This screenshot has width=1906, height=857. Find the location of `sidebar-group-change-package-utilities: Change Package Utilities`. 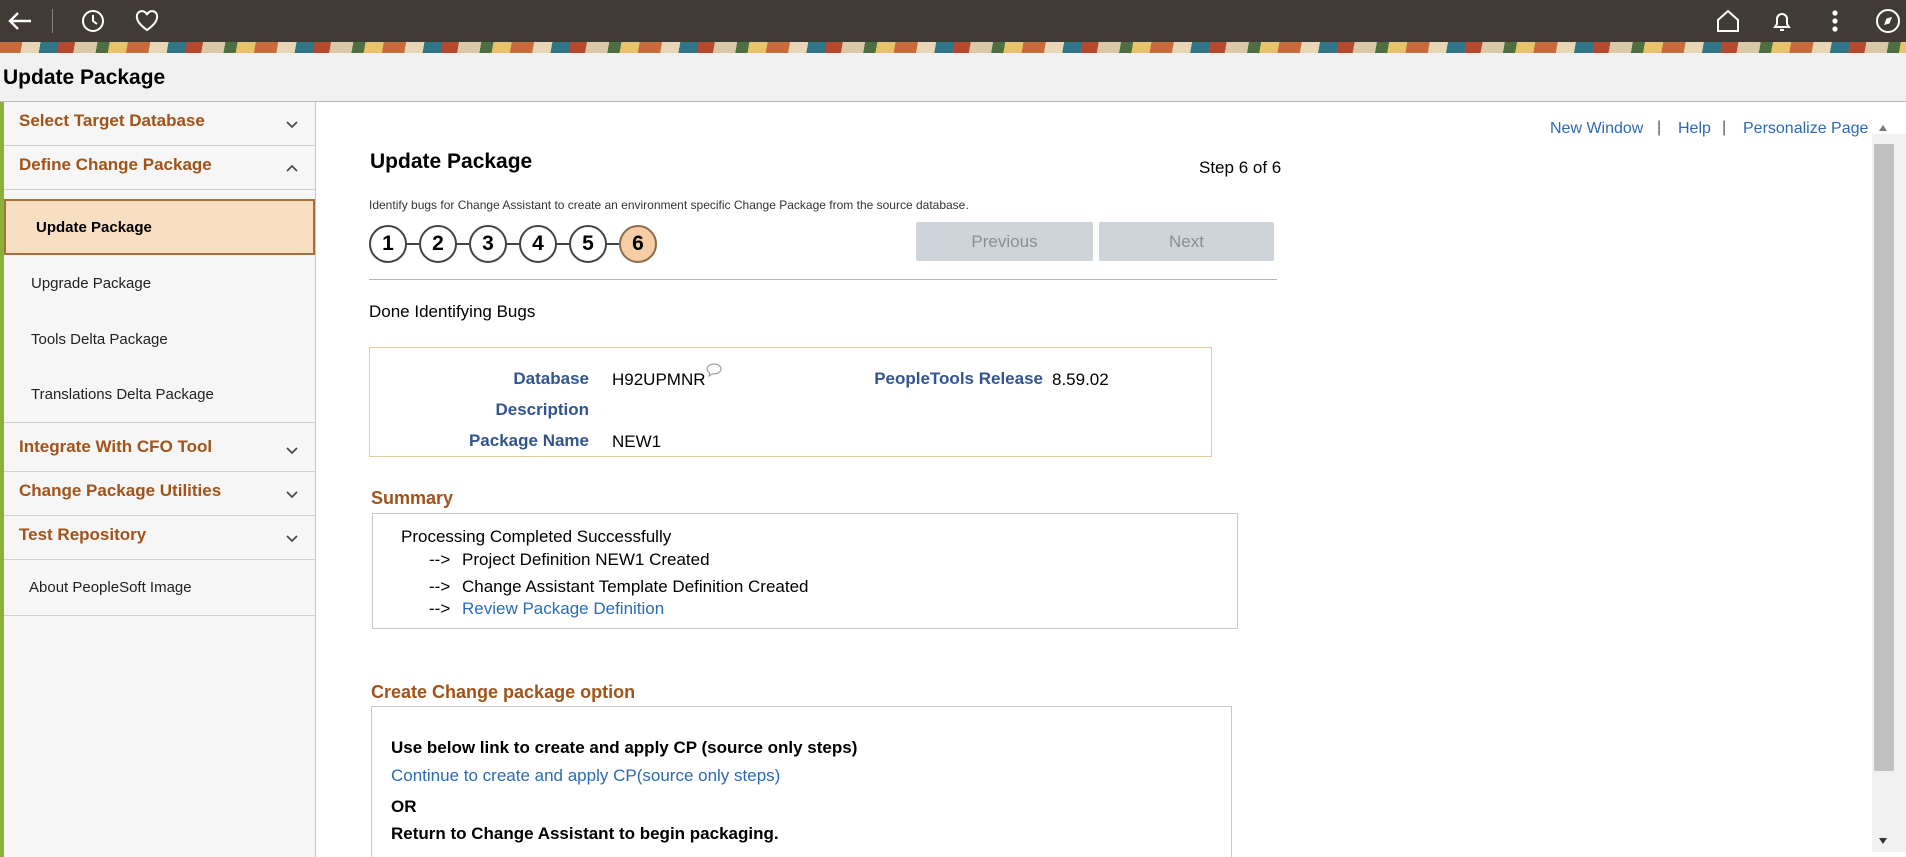

sidebar-group-change-package-utilities: Change Package Utilities is located at coordinates (159, 494).